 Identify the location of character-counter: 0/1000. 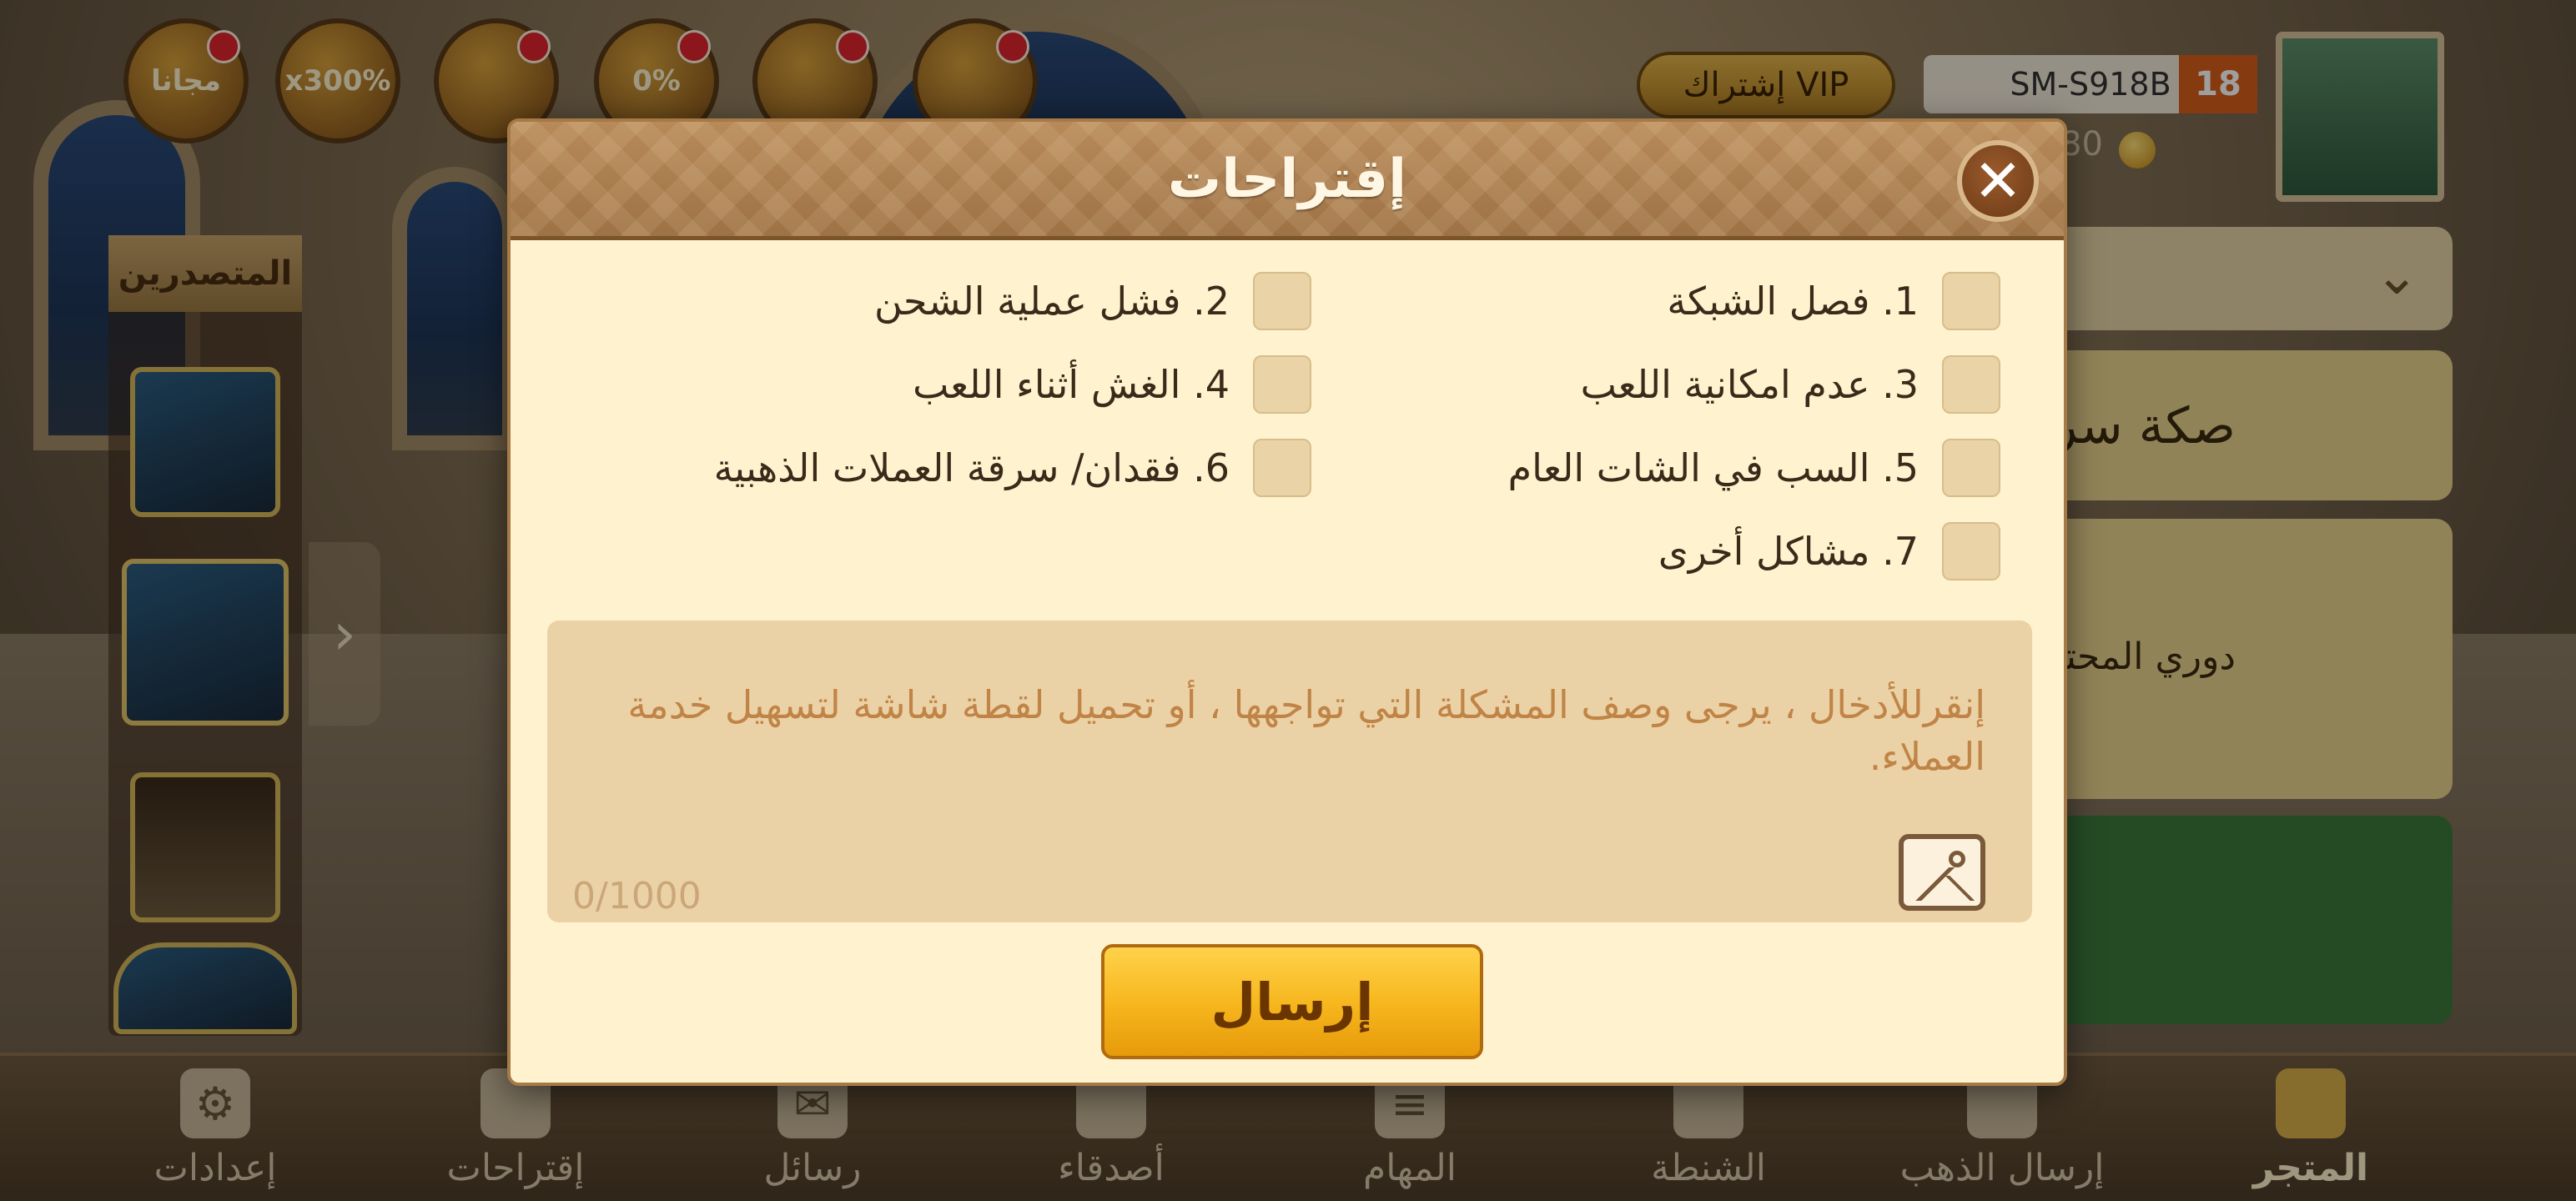
(637, 896).